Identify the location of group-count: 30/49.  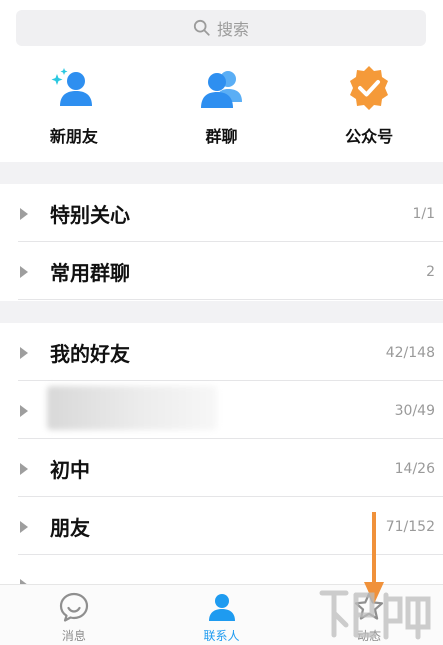
(414, 410).